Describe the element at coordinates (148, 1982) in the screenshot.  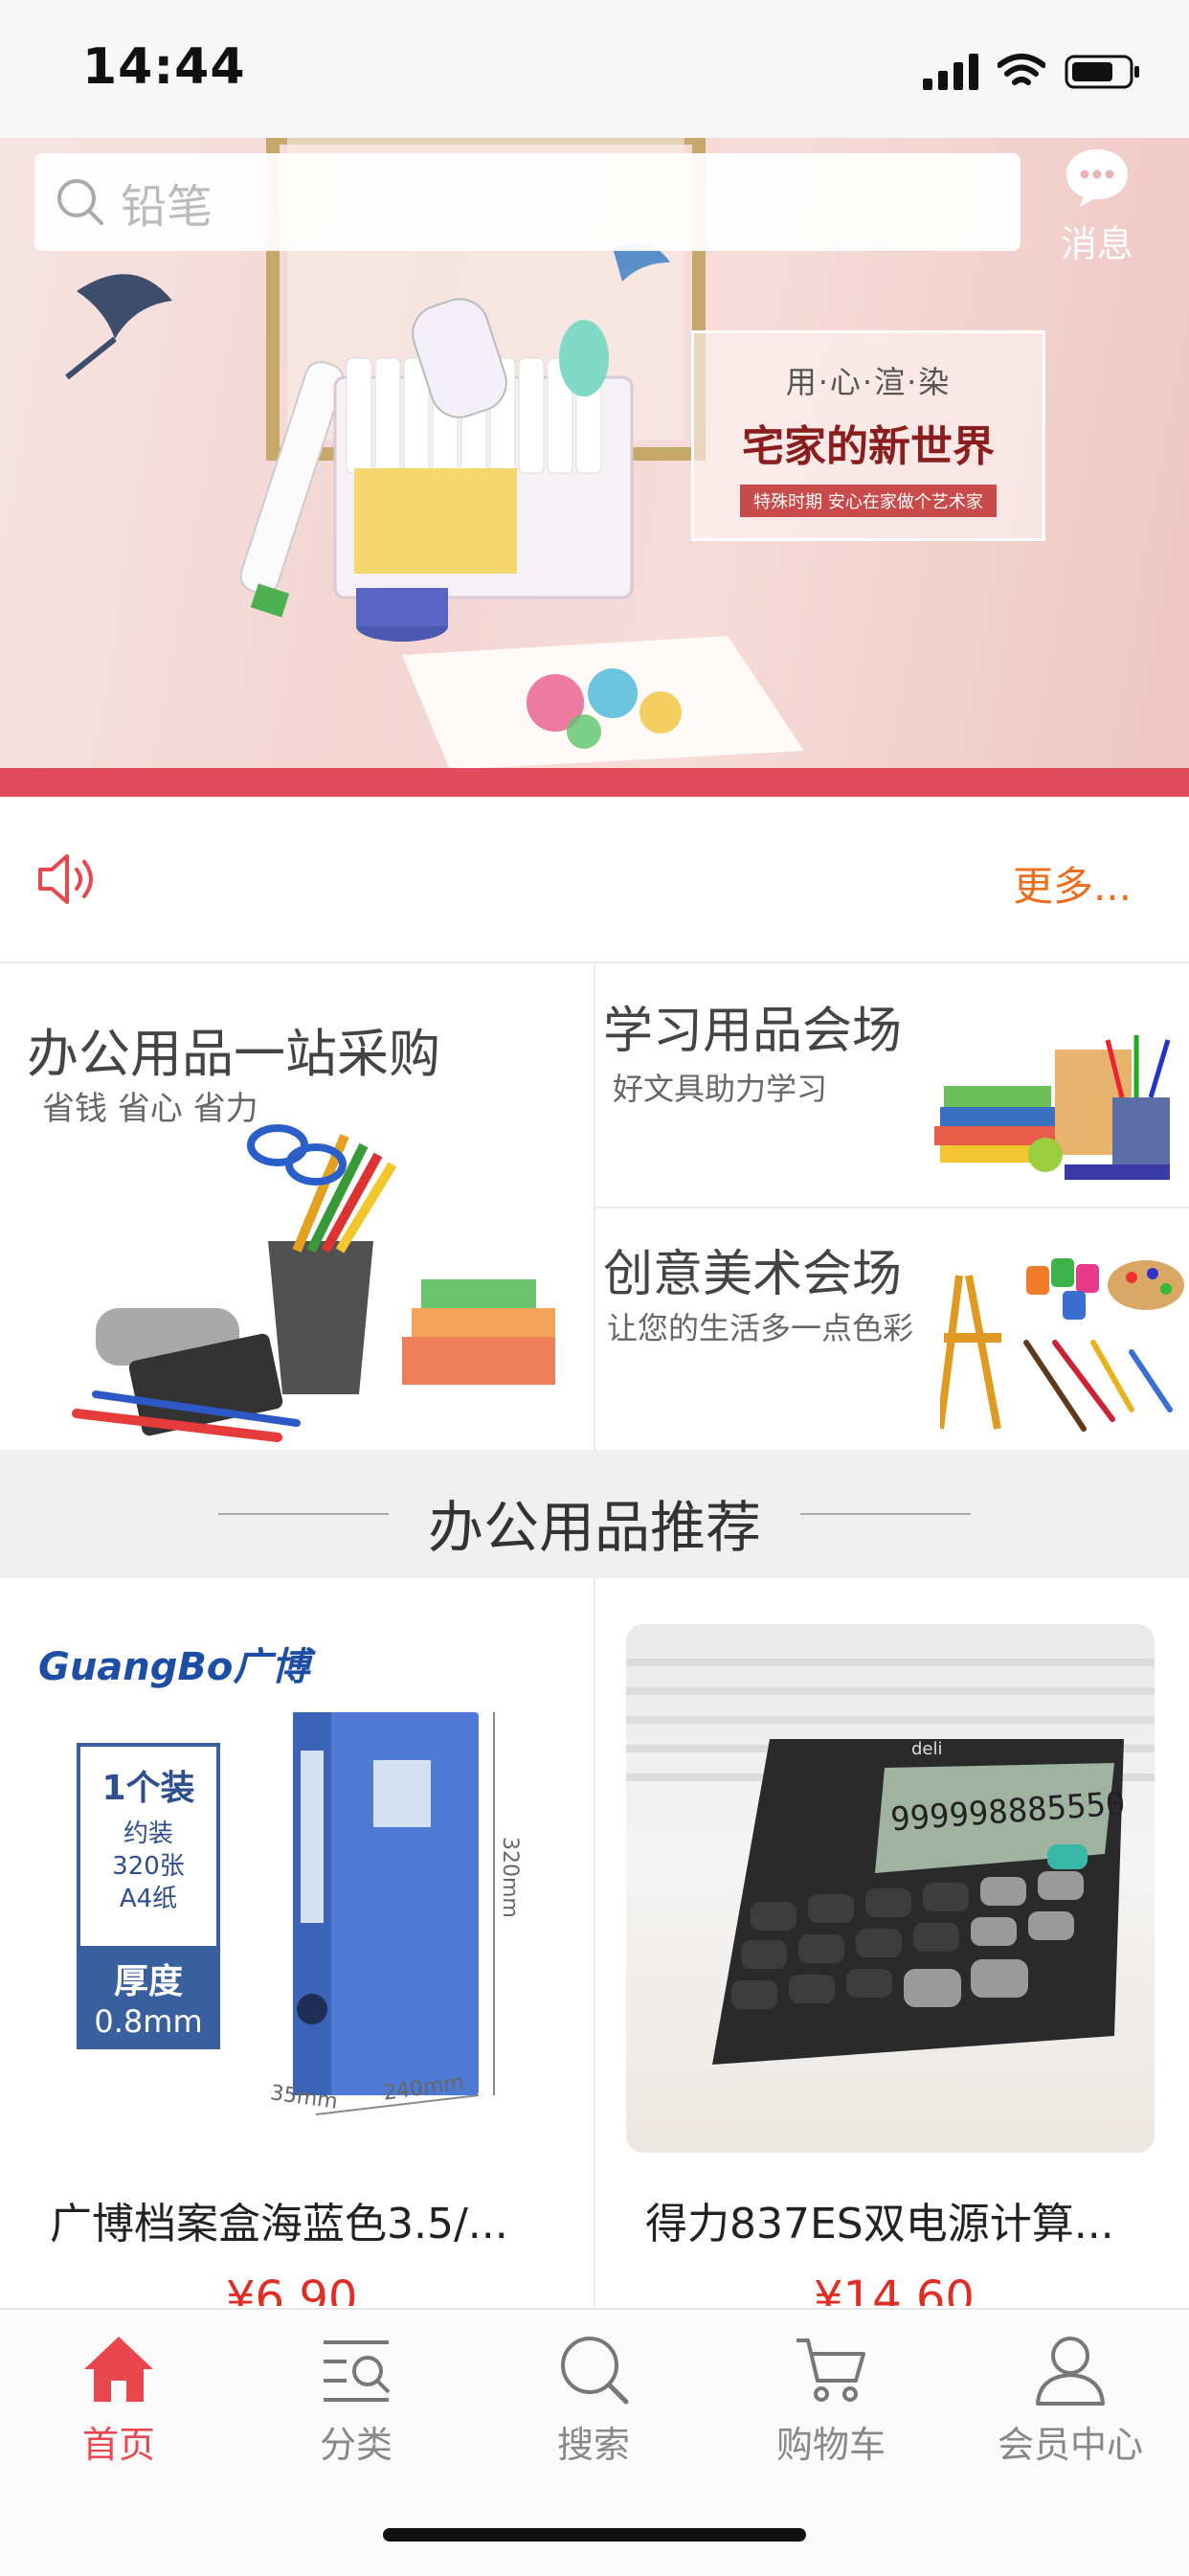
I see `badge-thickness-label: 厚度` at that location.